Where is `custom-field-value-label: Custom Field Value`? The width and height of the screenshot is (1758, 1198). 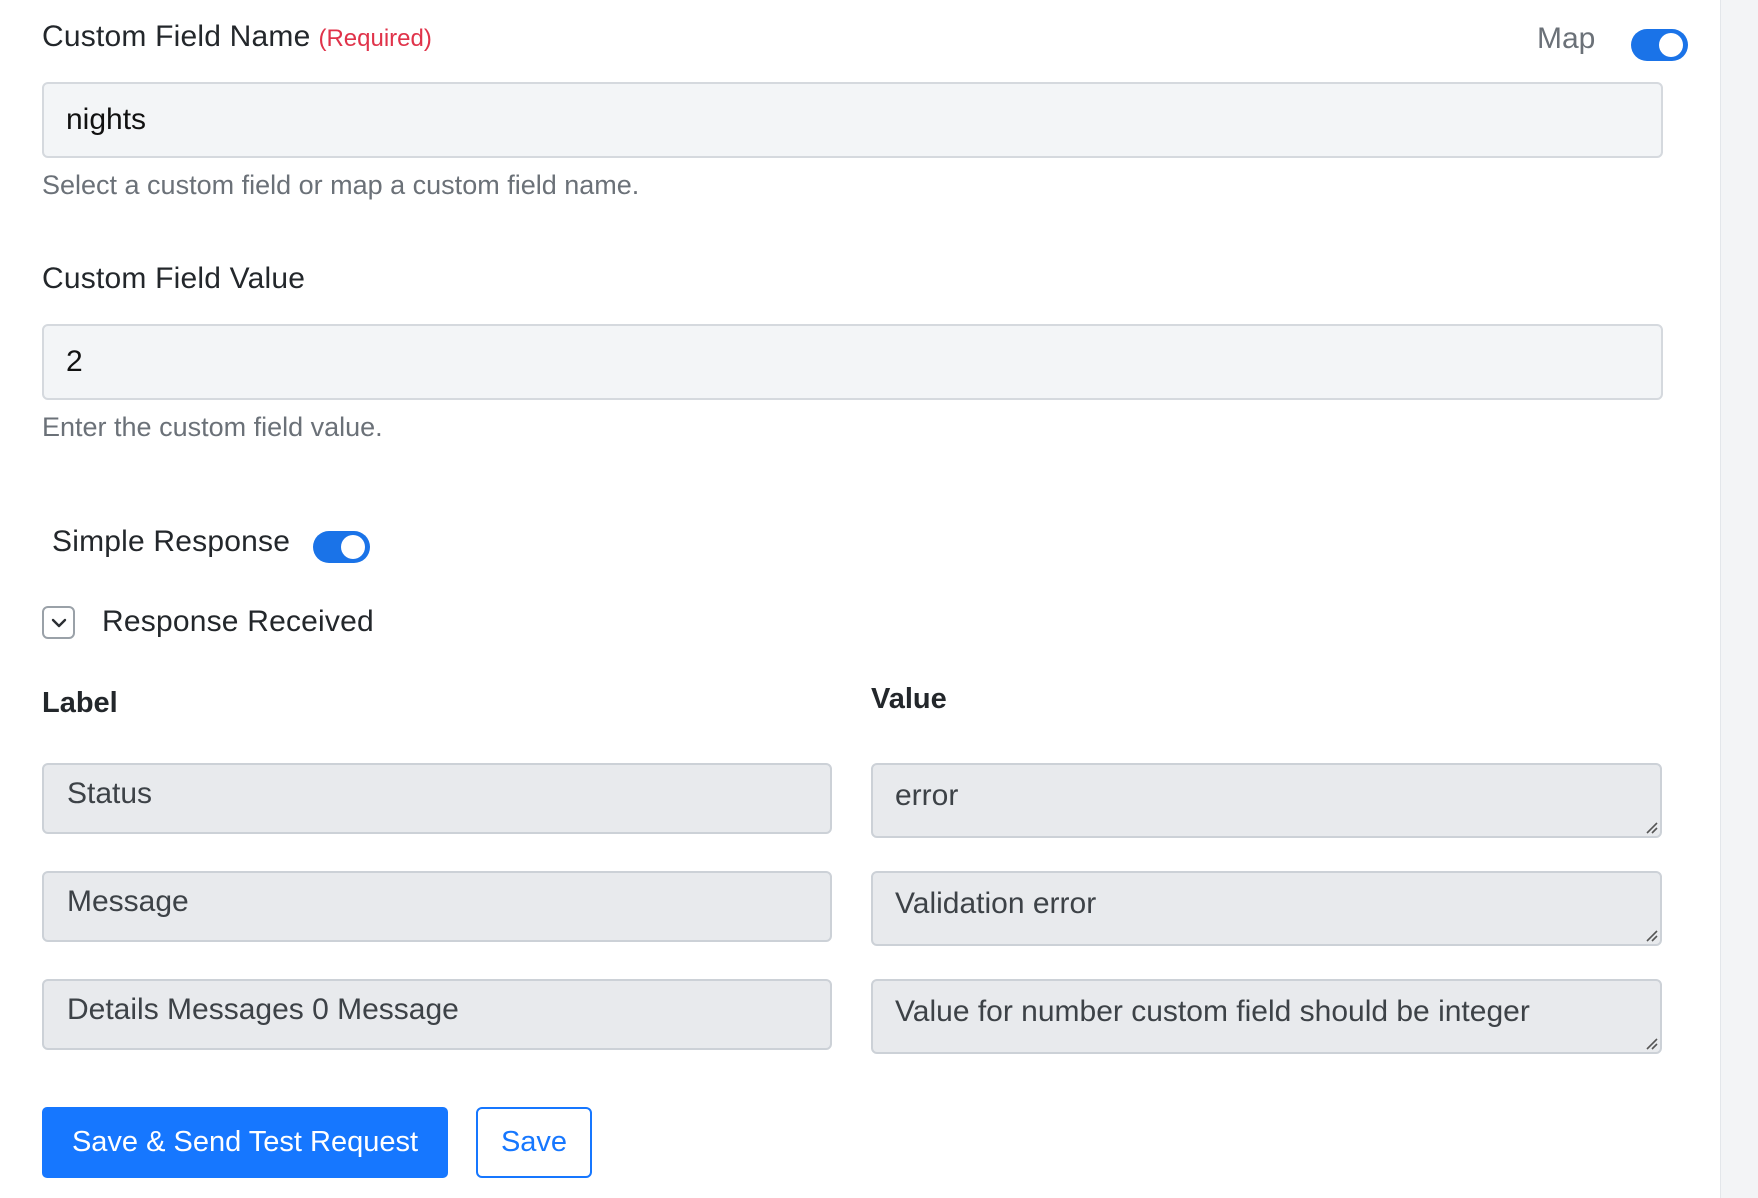 custom-field-value-label: Custom Field Value is located at coordinates (174, 278).